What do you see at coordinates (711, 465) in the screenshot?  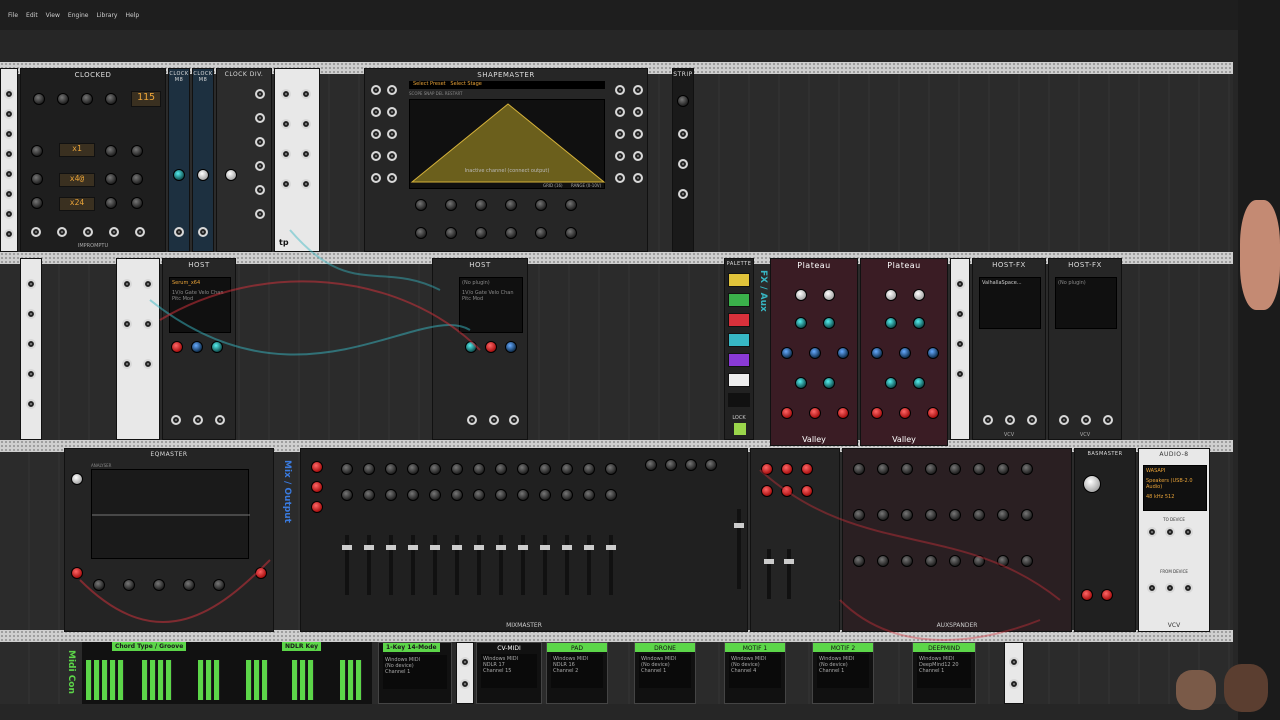 I see `grp4-knob` at bounding box center [711, 465].